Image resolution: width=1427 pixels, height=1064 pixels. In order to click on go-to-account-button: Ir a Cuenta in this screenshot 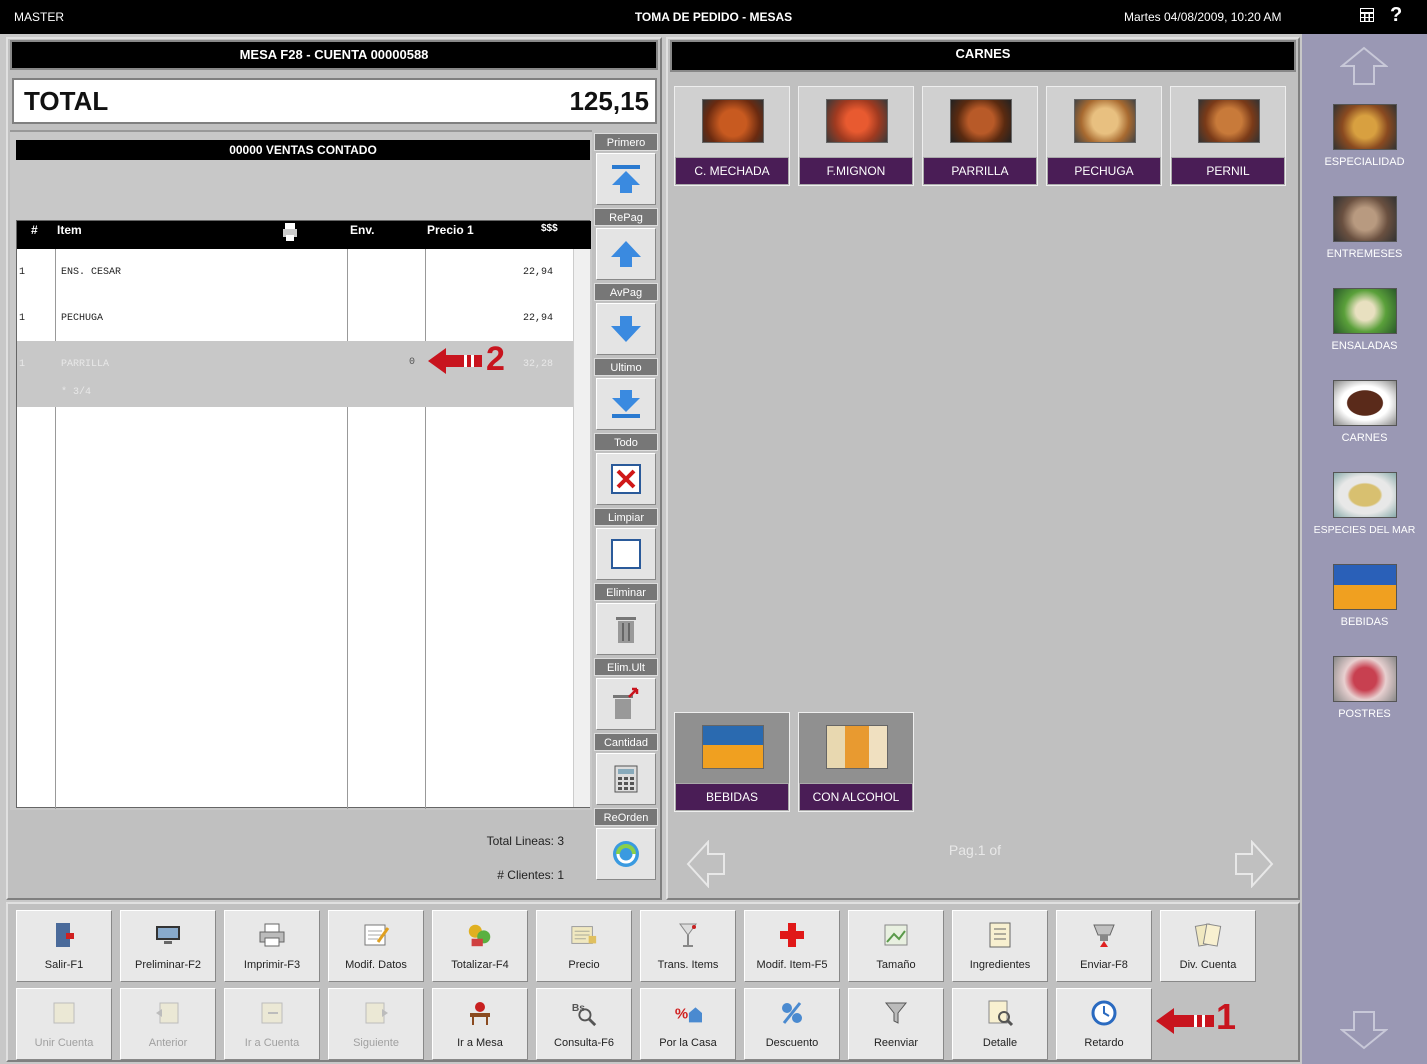, I will do `click(272, 1024)`.